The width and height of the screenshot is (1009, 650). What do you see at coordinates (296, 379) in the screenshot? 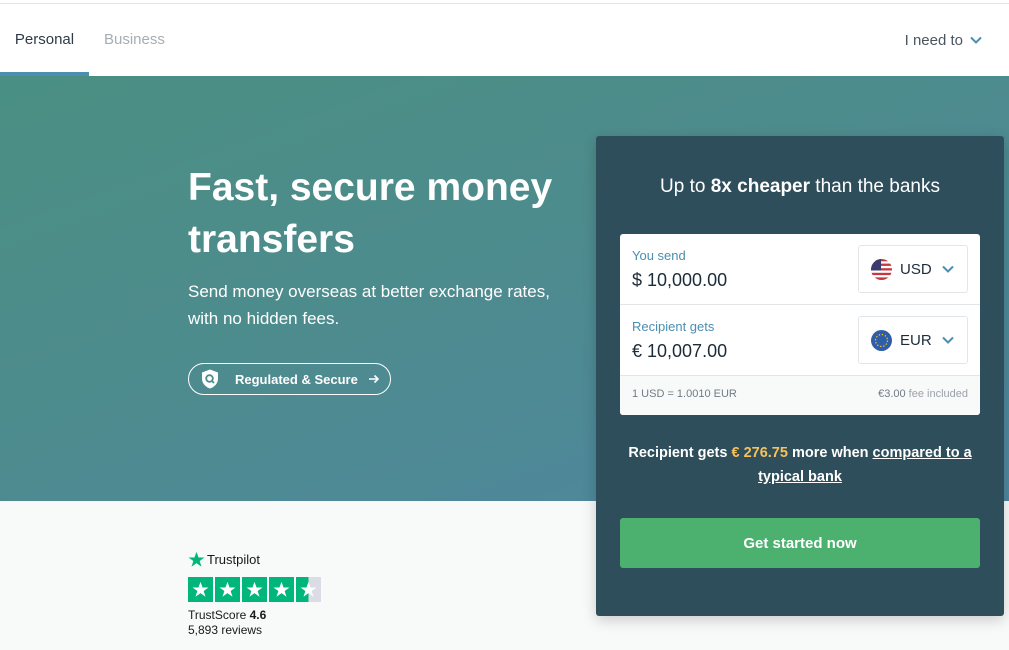
I see `regulated-secure-label: Regulated & Secure` at bounding box center [296, 379].